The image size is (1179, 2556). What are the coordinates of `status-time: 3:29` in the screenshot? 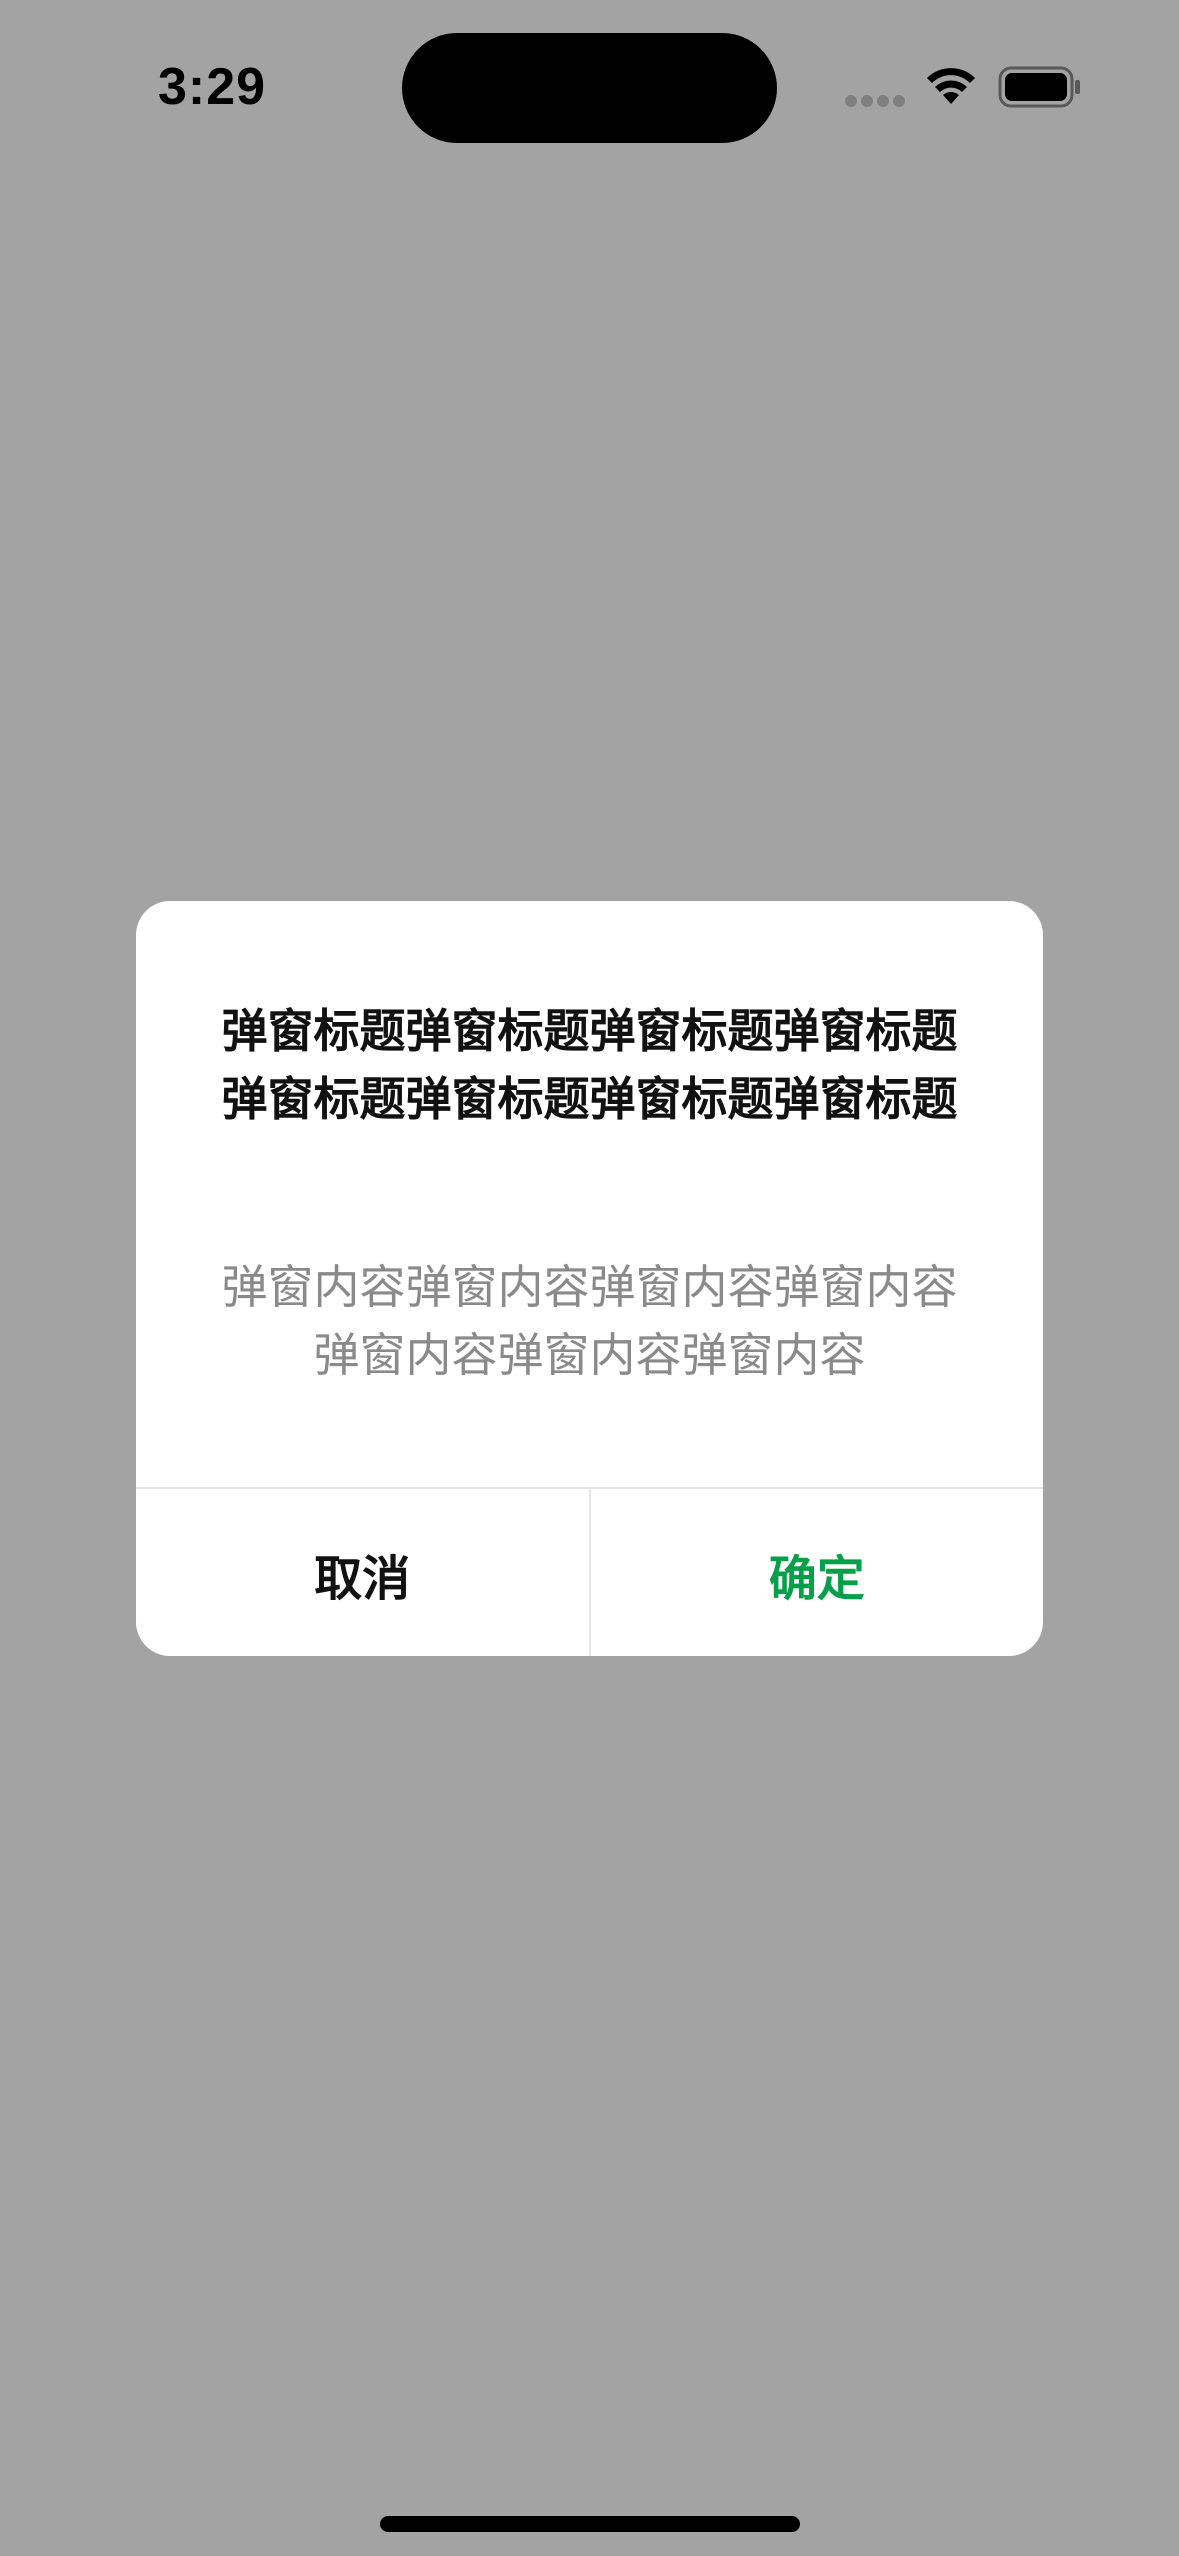 It's located at (212, 87).